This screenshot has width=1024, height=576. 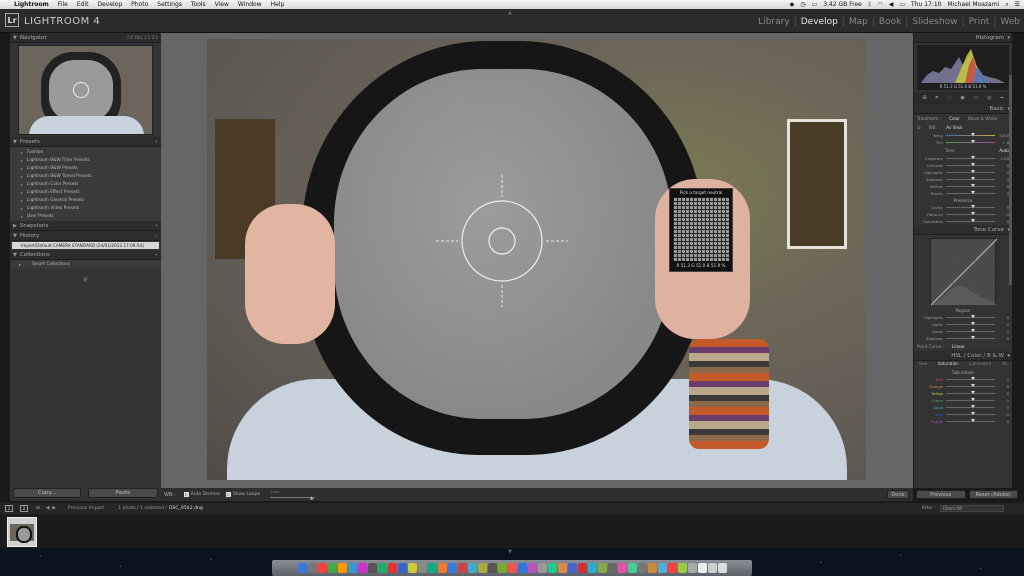 What do you see at coordinates (502, 241) in the screenshot?
I see `wb-selector-crosshair-icon` at bounding box center [502, 241].